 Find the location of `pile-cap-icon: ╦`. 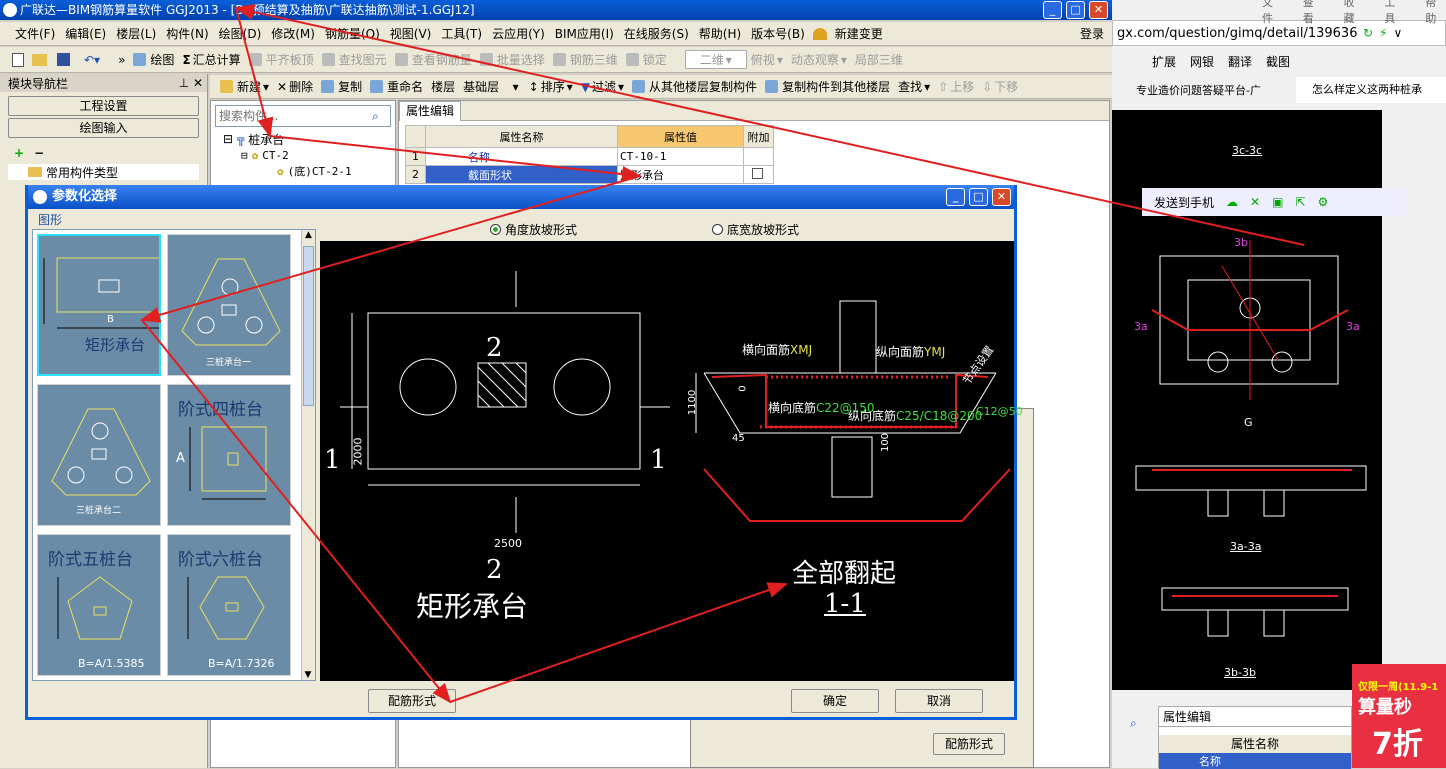

pile-cap-icon: ╦ is located at coordinates (241, 139).